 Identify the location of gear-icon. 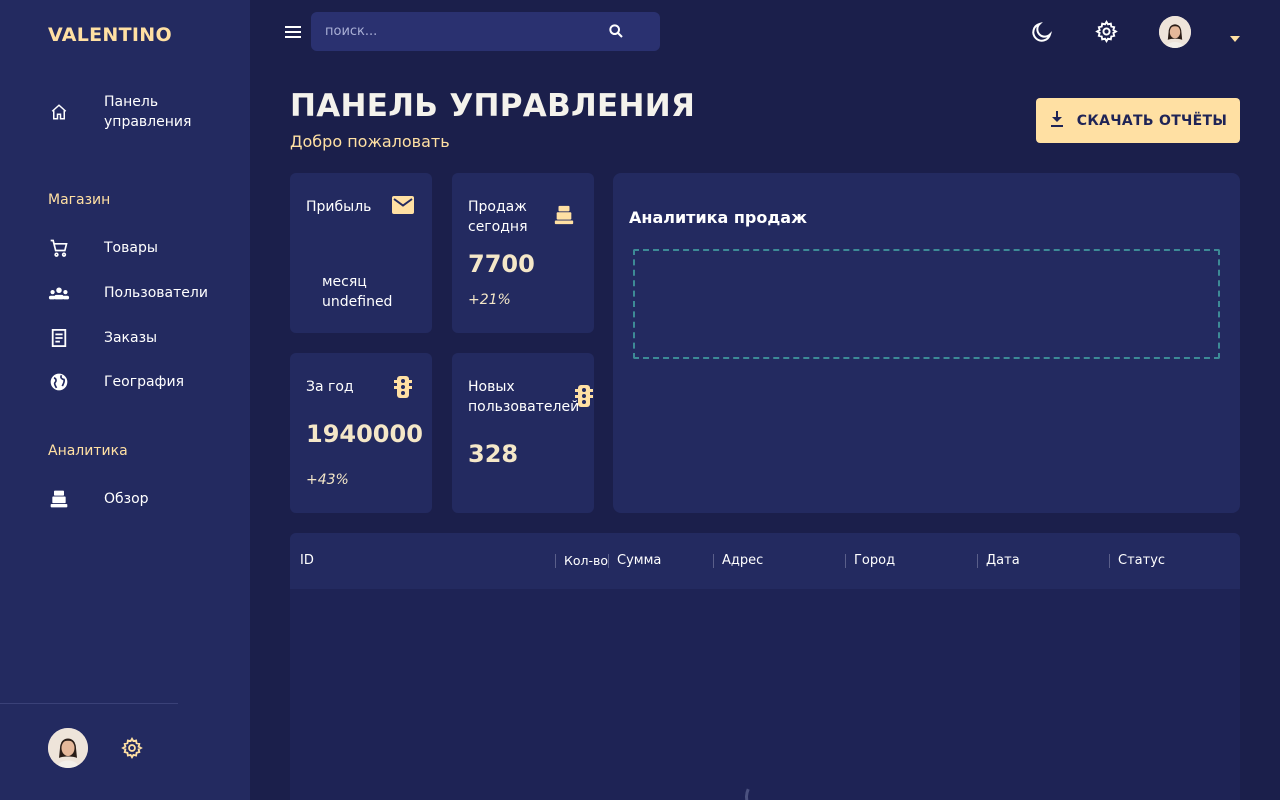
(132, 750).